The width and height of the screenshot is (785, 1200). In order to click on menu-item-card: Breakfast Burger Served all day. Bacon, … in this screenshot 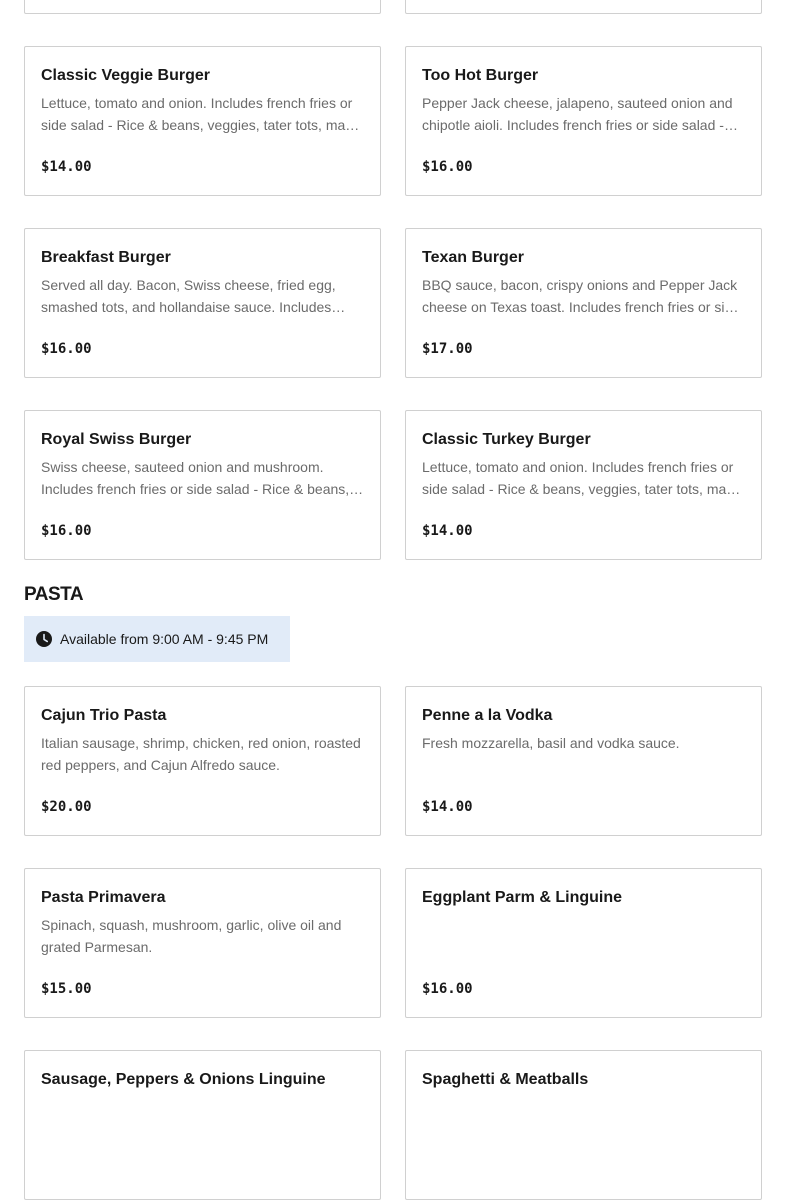, I will do `click(202, 303)`.